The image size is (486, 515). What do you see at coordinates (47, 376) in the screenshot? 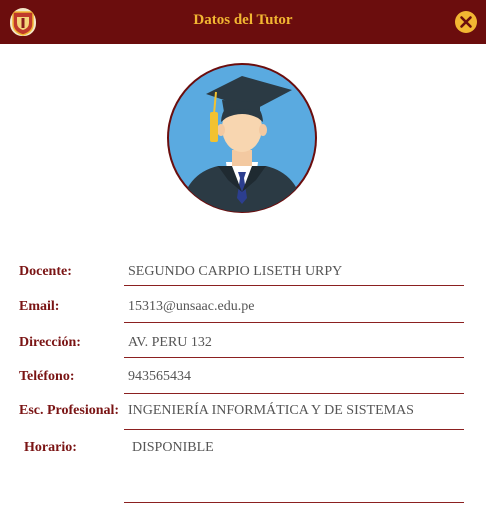
I see `field-label: Teléfono:` at bounding box center [47, 376].